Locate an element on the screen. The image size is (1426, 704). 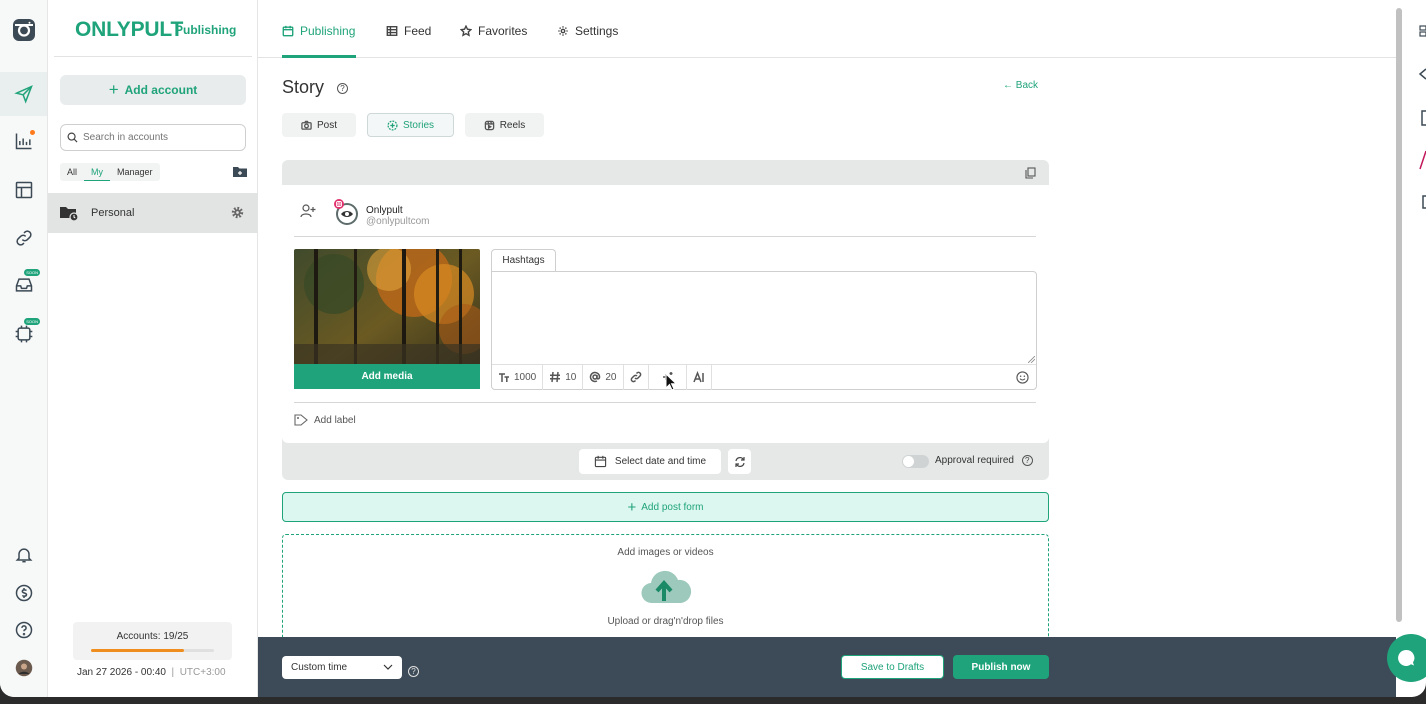
chevron-down-icon is located at coordinates (388, 667).